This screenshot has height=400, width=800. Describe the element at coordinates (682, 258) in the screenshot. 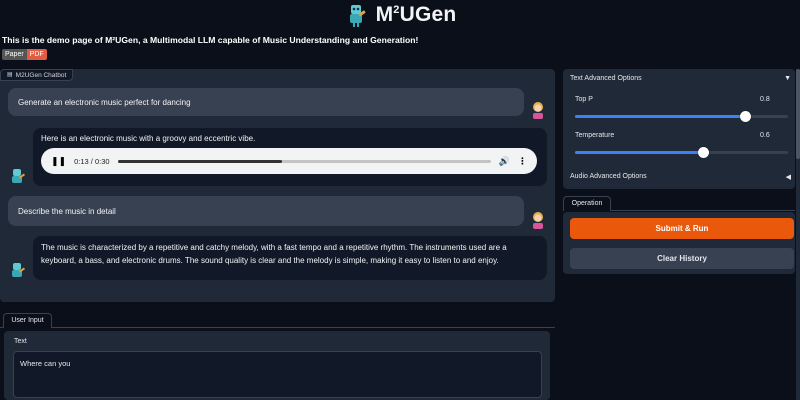

I see `clear-history-button: Clear History` at that location.